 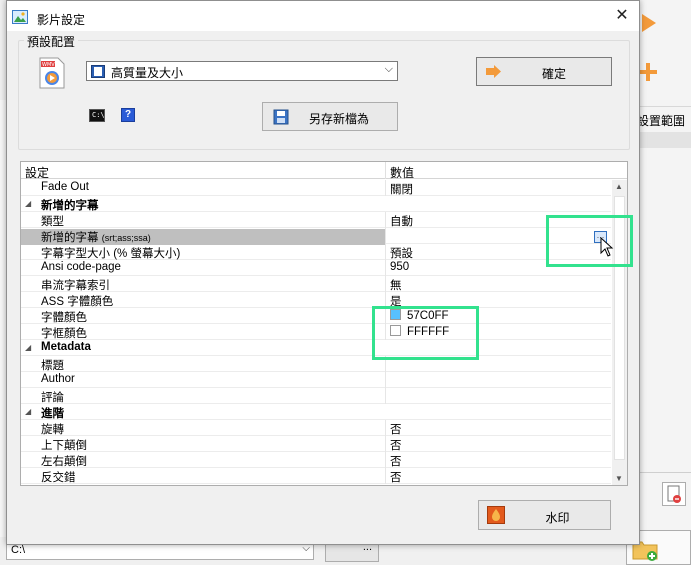 I want to click on scroll-down-icon: ▼, so click(x=619, y=478).